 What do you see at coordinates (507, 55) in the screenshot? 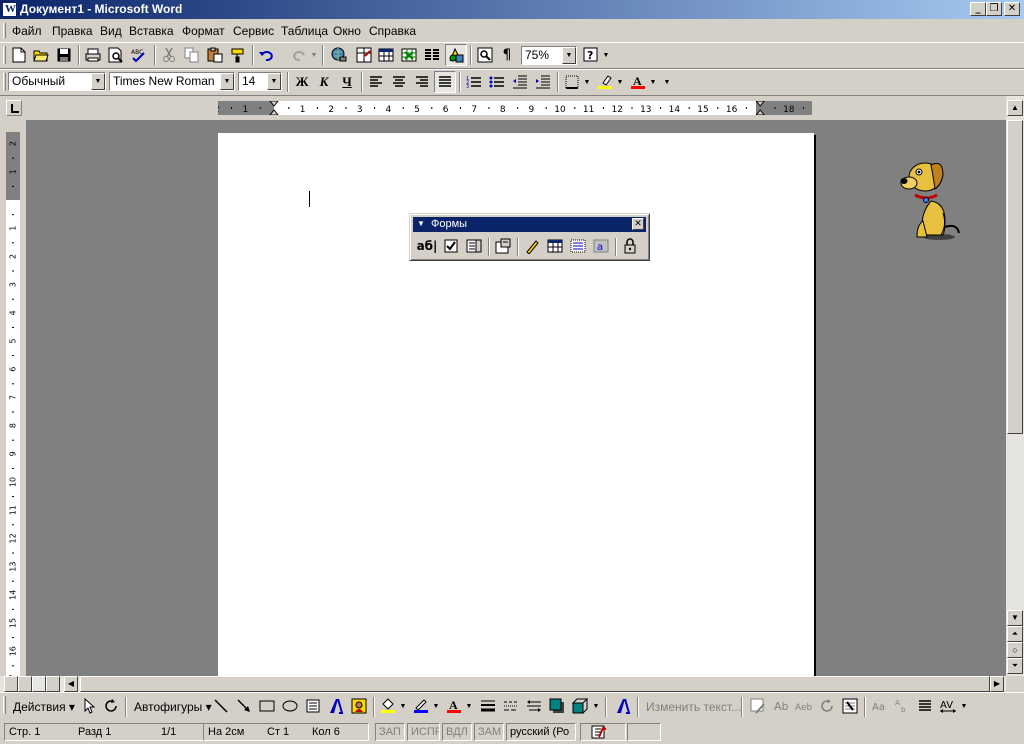
I see `show-formatting-icon: ¶` at bounding box center [507, 55].